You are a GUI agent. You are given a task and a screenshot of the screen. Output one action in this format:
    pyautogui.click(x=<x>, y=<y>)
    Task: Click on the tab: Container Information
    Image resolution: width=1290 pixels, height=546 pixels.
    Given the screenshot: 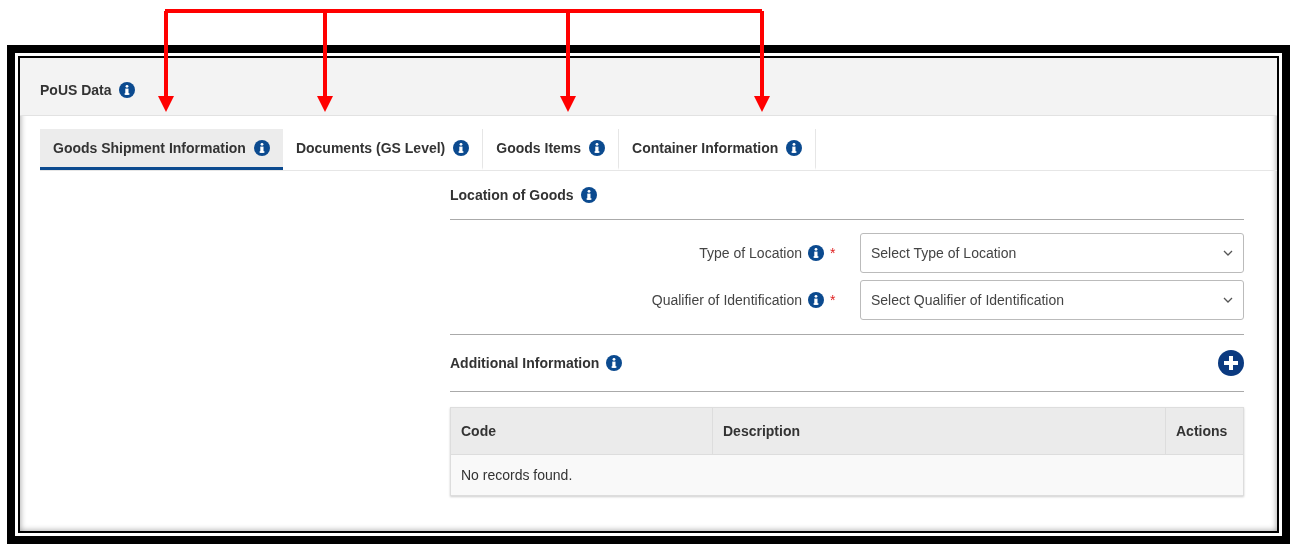 What is the action you would take?
    pyautogui.click(x=718, y=149)
    